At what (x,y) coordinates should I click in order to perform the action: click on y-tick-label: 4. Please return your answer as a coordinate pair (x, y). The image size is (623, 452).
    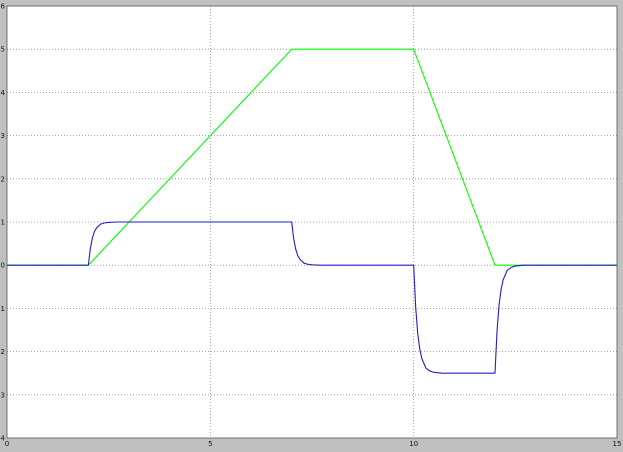
    Looking at the image, I should click on (3, 93).